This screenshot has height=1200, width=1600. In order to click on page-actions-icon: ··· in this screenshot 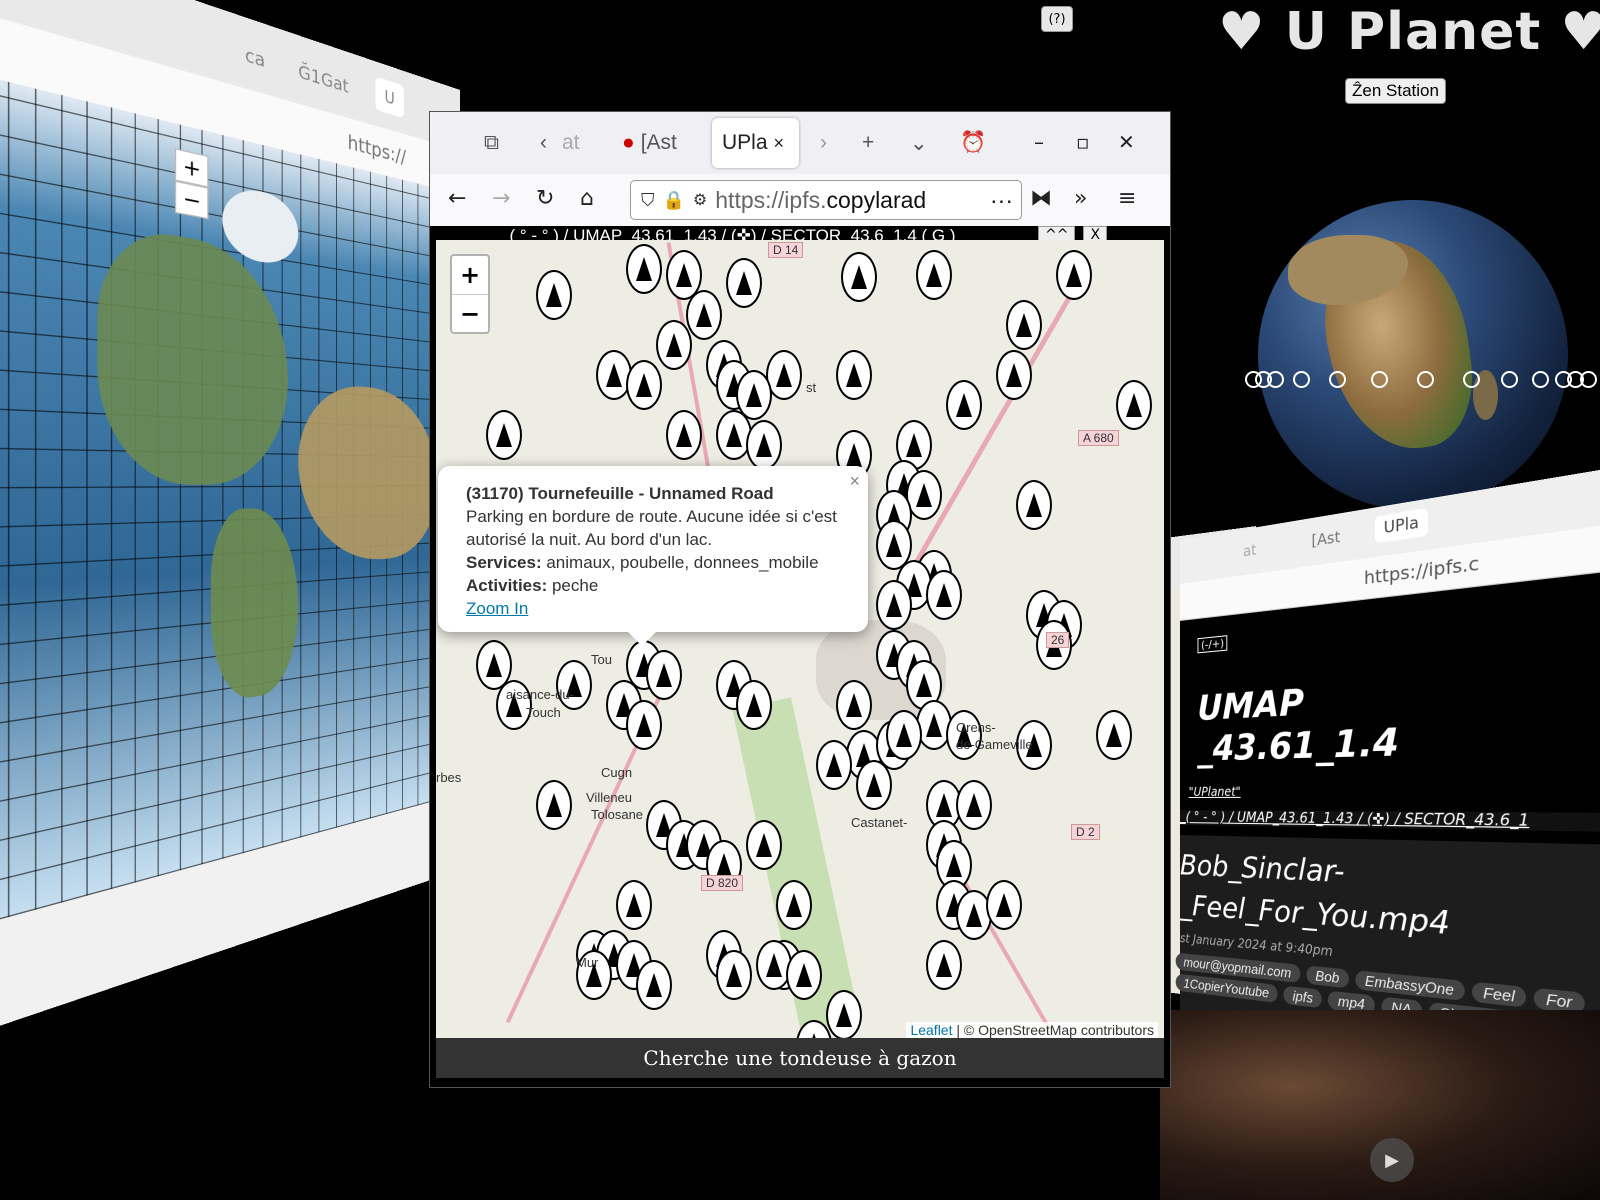, I will do `click(999, 200)`.